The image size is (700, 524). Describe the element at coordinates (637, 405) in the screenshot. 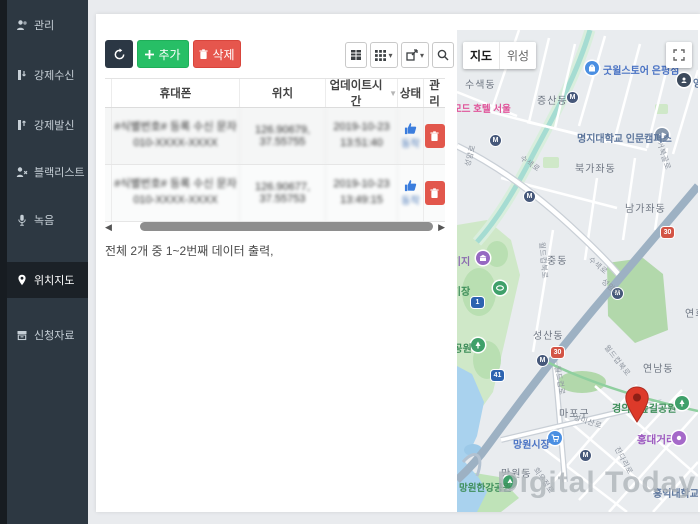

I see `location-pin-icon` at that location.